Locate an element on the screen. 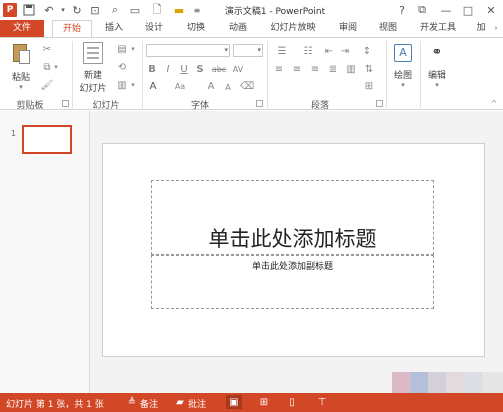  slide-show-view-icon: ⊤ is located at coordinates (322, 402).